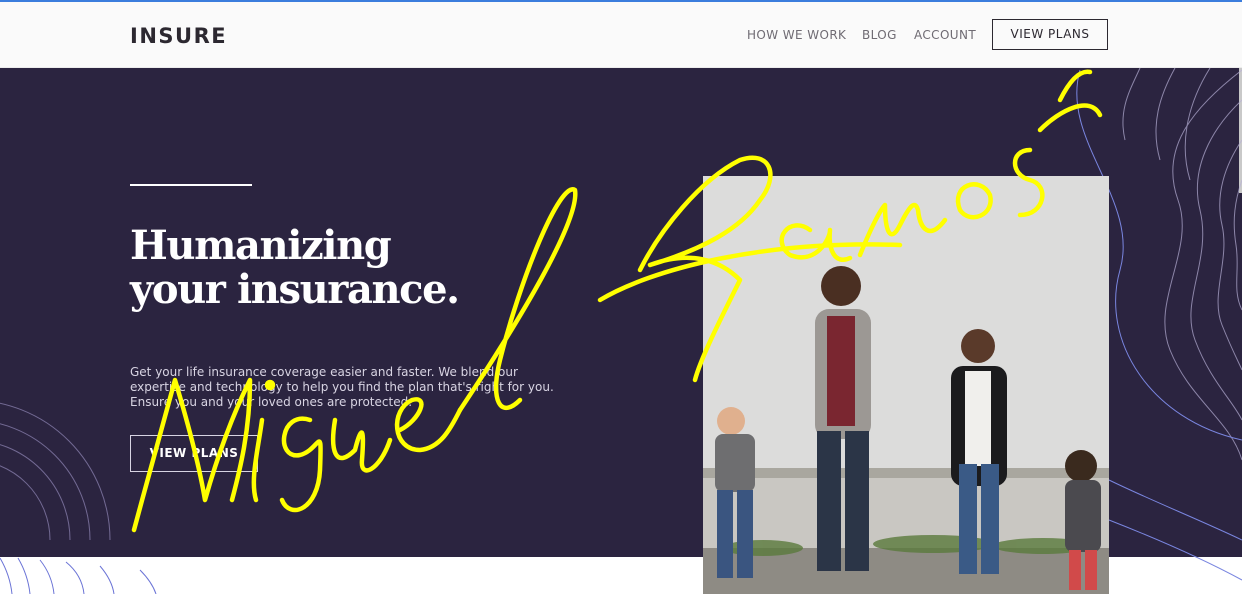  I want to click on nav-how-we-work: HOW WE WORK, so click(796, 35).